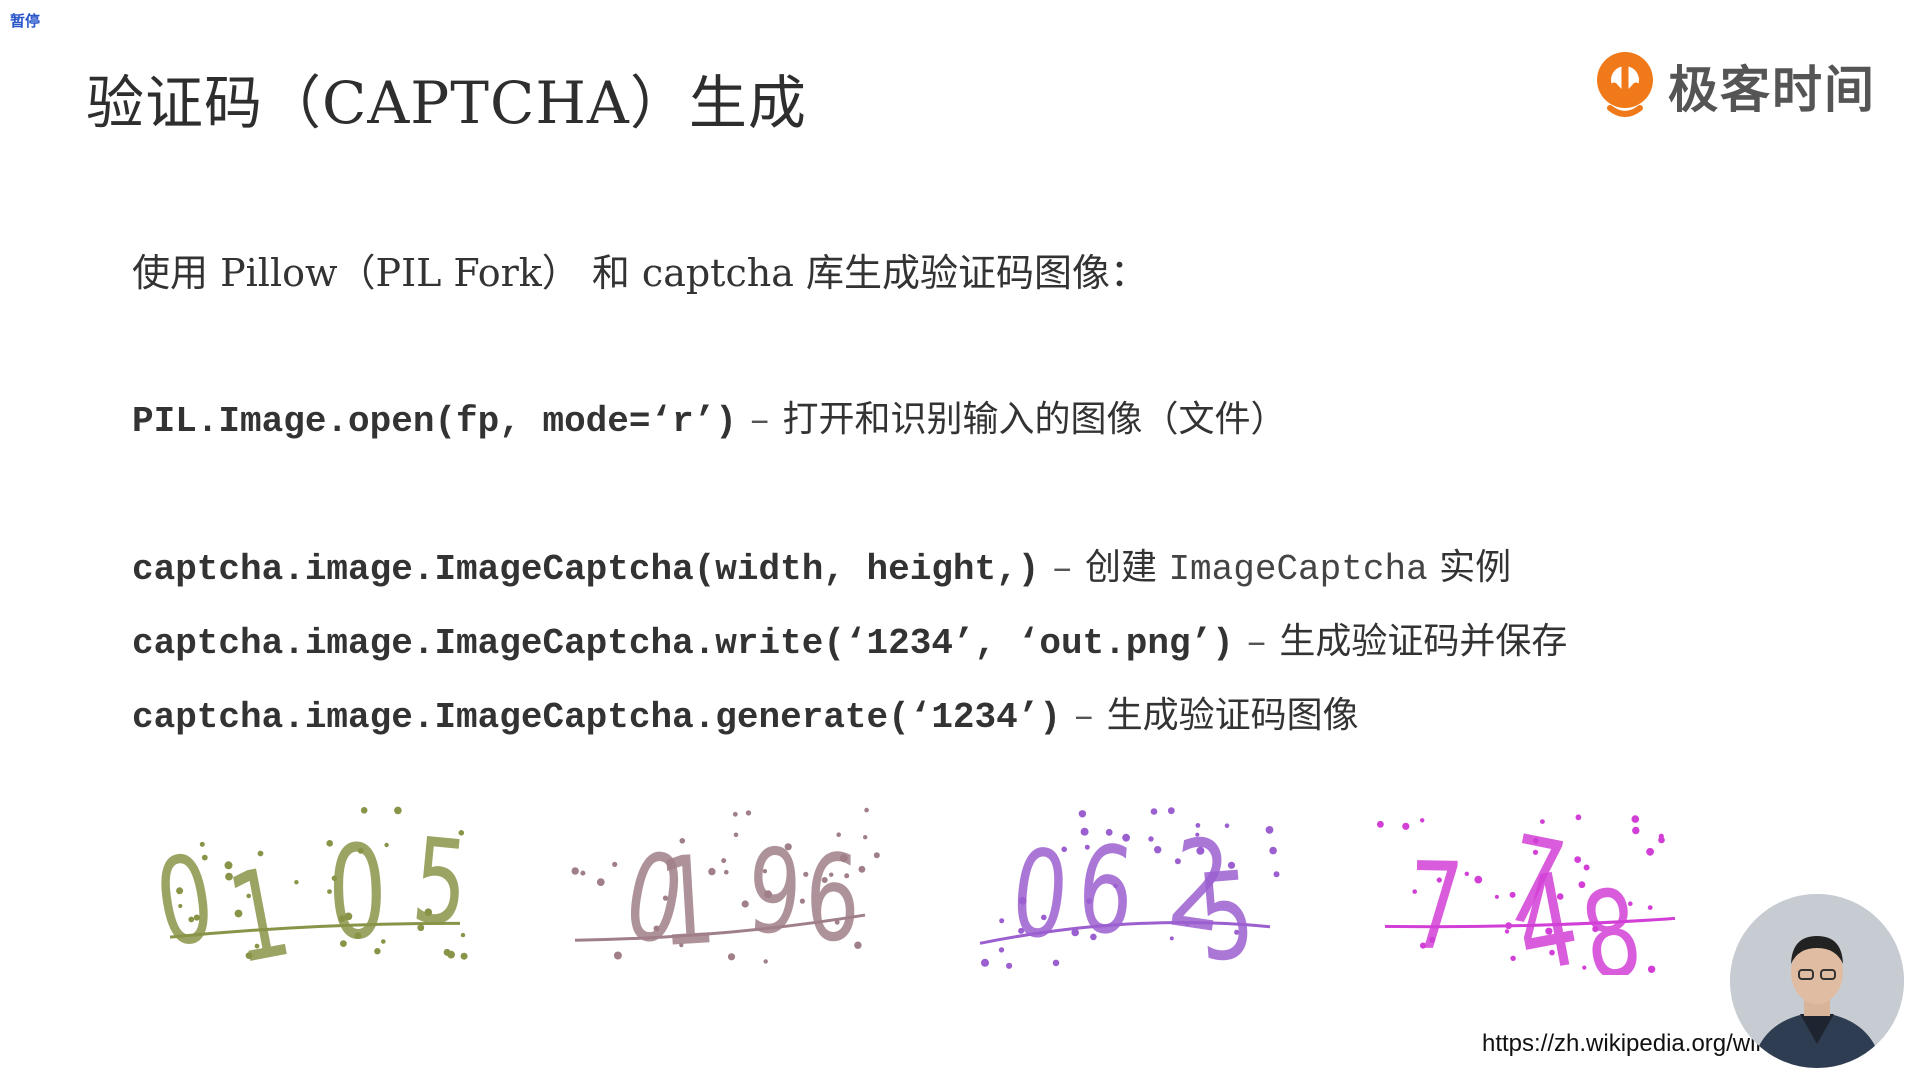  What do you see at coordinates (1625, 84) in the screenshot?
I see `geektime-logo-icon` at bounding box center [1625, 84].